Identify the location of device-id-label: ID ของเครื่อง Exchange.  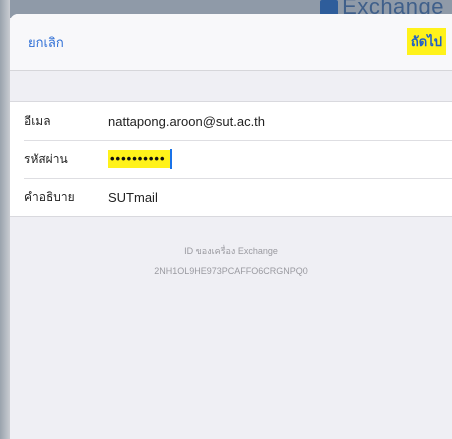
(231, 251).